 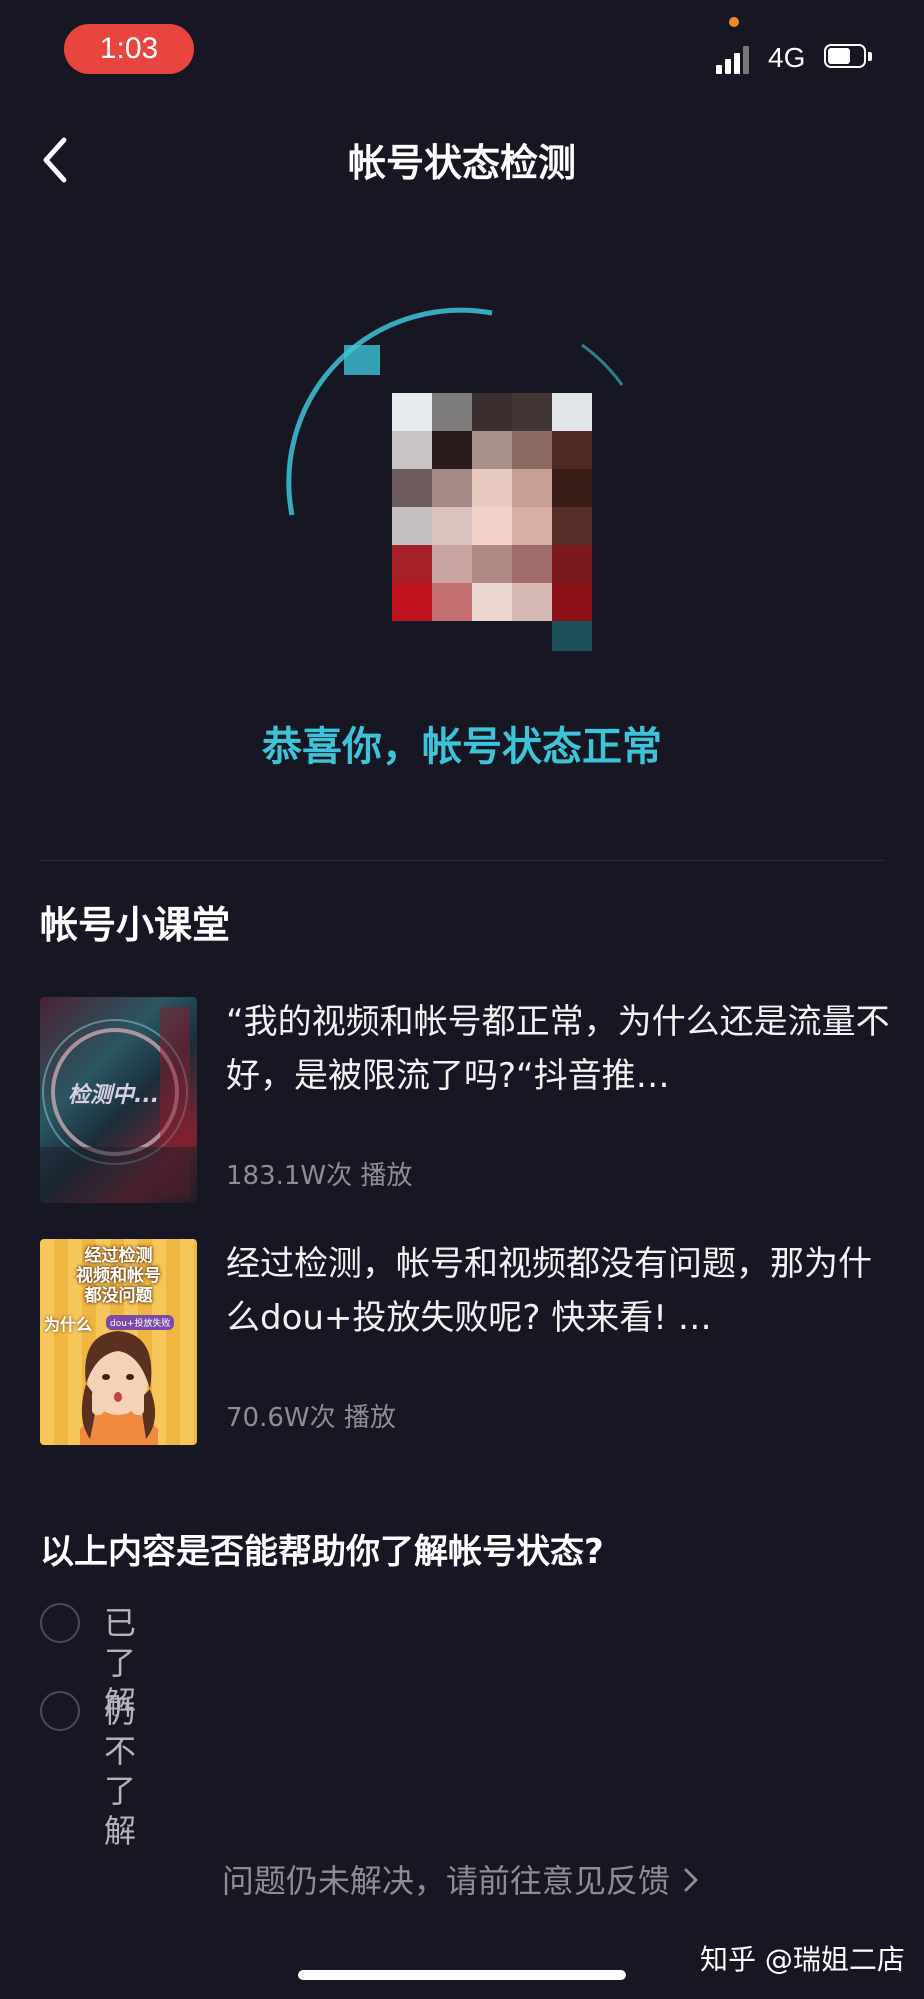 I want to click on video-thumbnail: 经过检测 视频和帐号 都没问题 为什么 dou+投放失败, so click(x=118, y=1342).